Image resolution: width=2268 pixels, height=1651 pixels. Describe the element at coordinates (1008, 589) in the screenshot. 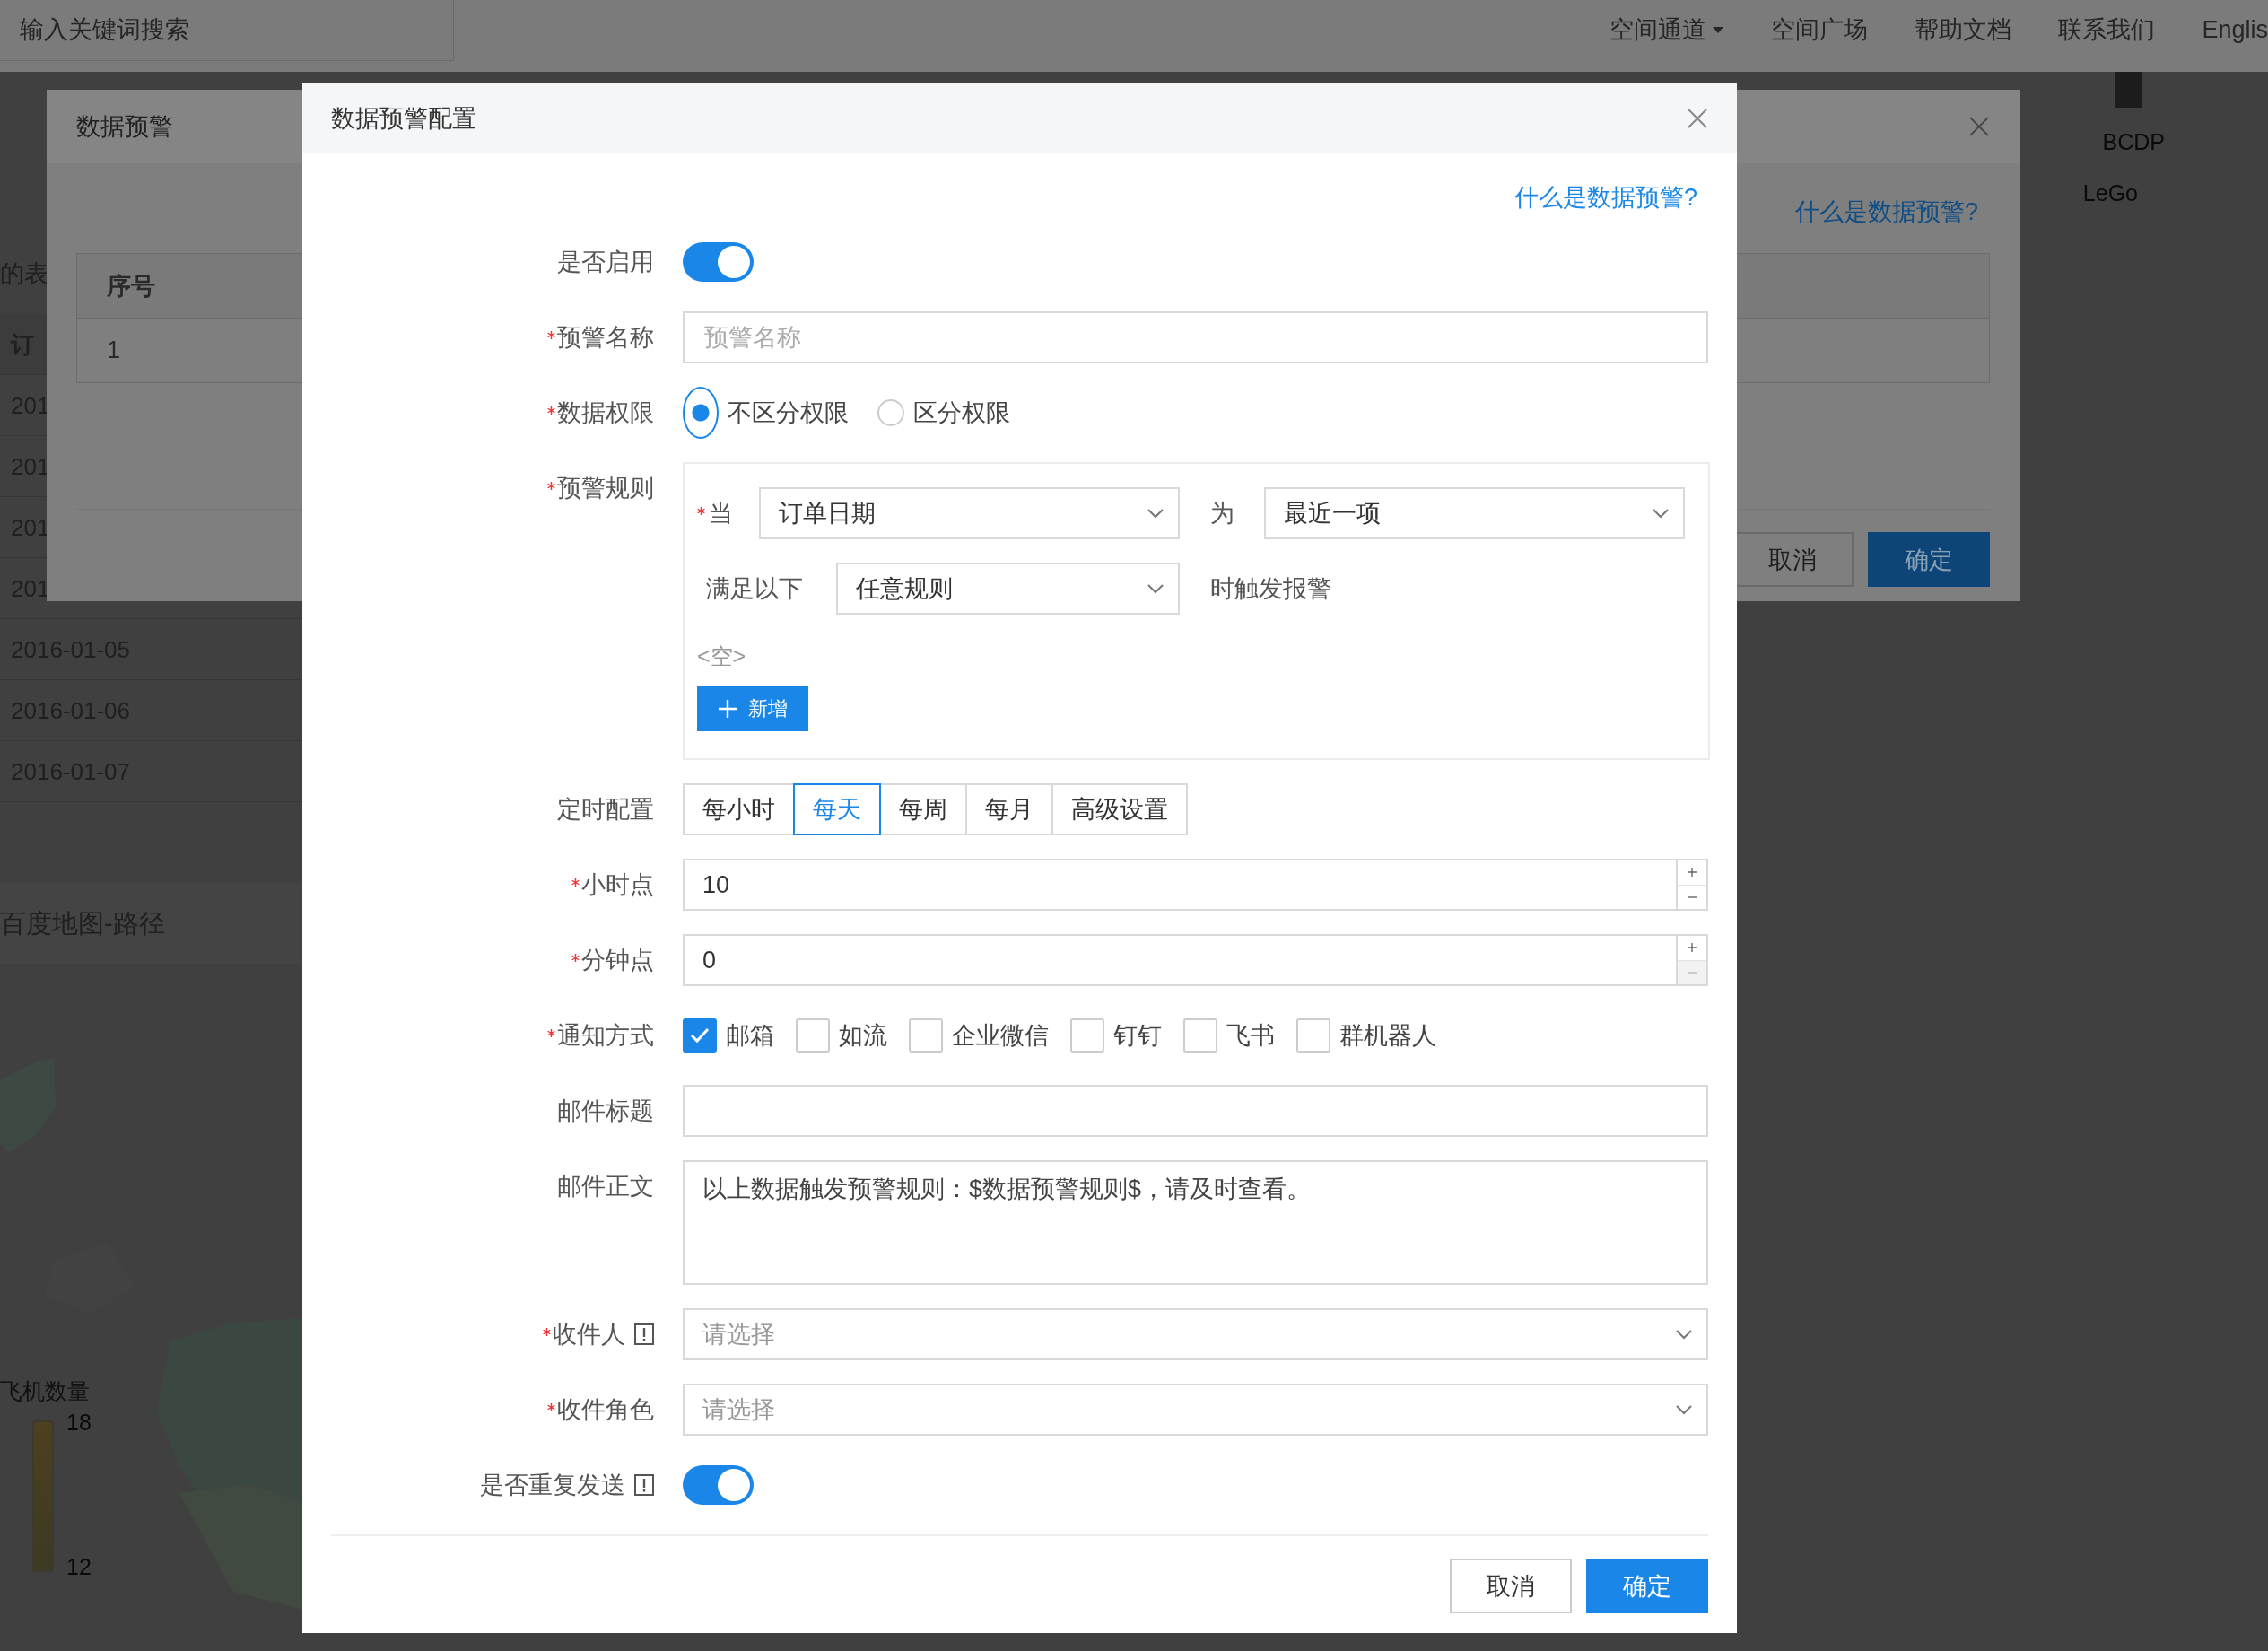

I see `select-field: 任意规则` at that location.